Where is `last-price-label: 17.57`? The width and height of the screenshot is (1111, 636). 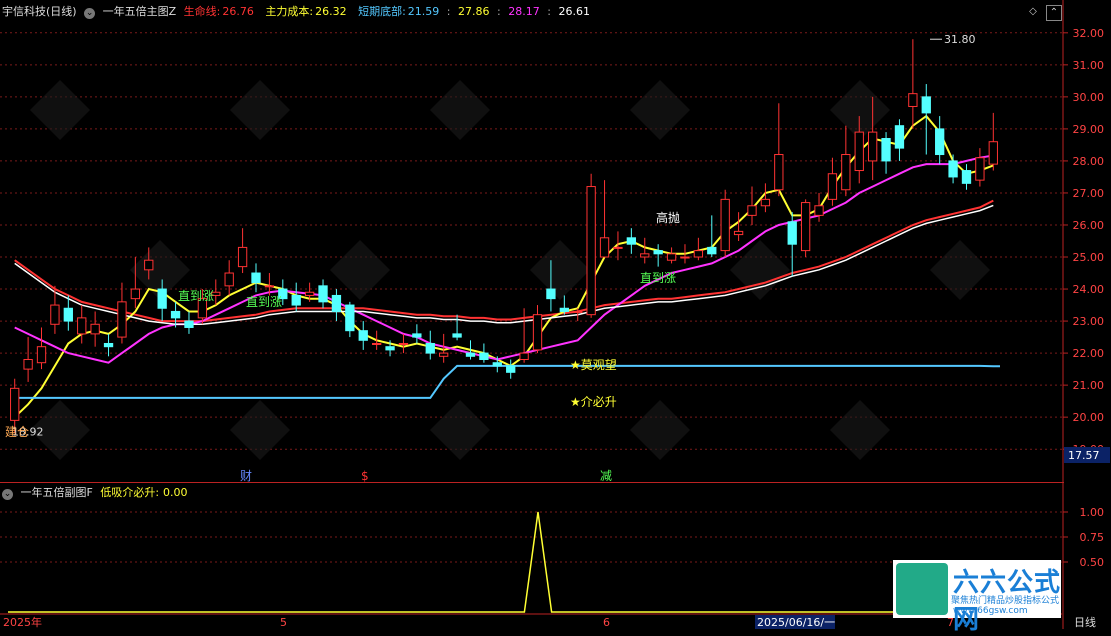 last-price-label: 17.57 is located at coordinates (1084, 455).